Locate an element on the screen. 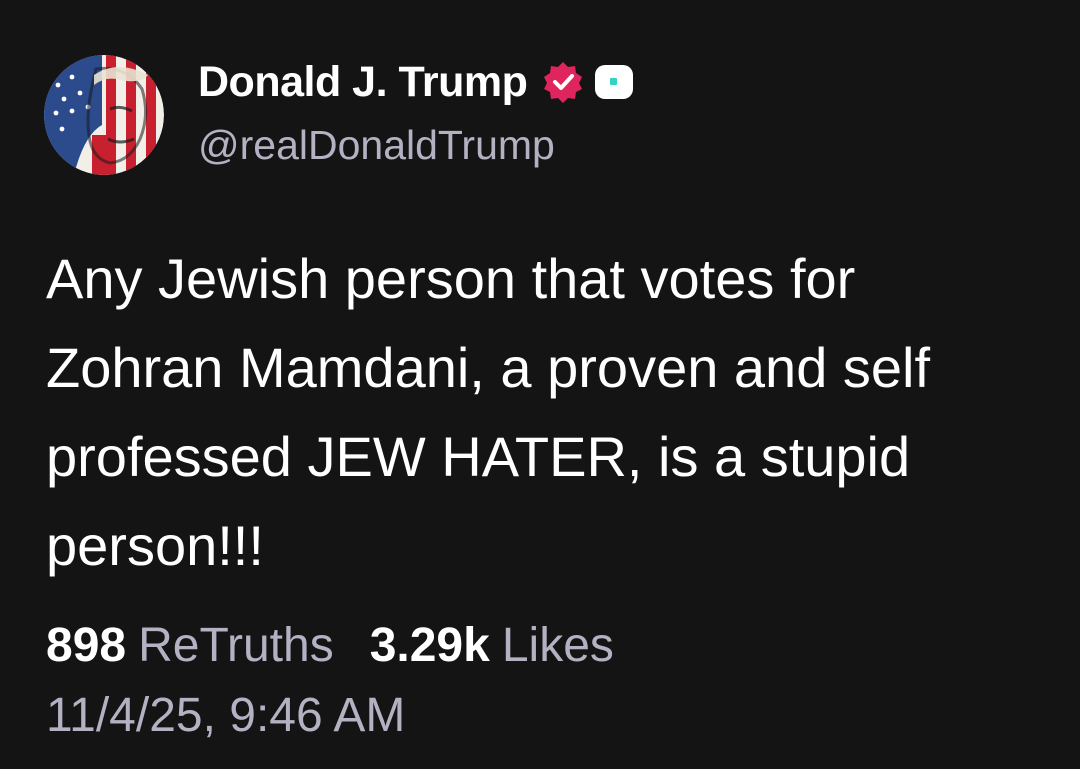 Image resolution: width=1080 pixels, height=769 pixels. verified-check-icon is located at coordinates (563, 82).